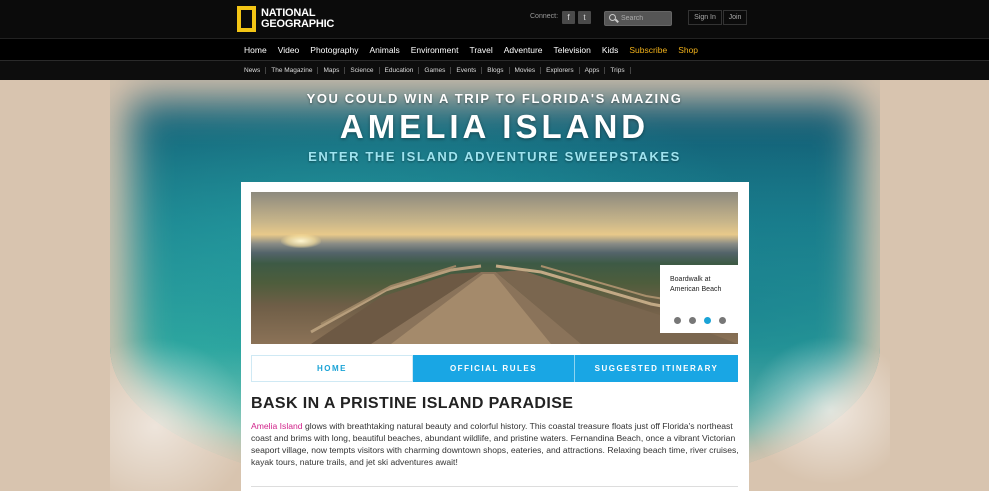 The height and width of the screenshot is (491, 989). What do you see at coordinates (815, 410) in the screenshot?
I see `wave-foam-right` at bounding box center [815, 410].